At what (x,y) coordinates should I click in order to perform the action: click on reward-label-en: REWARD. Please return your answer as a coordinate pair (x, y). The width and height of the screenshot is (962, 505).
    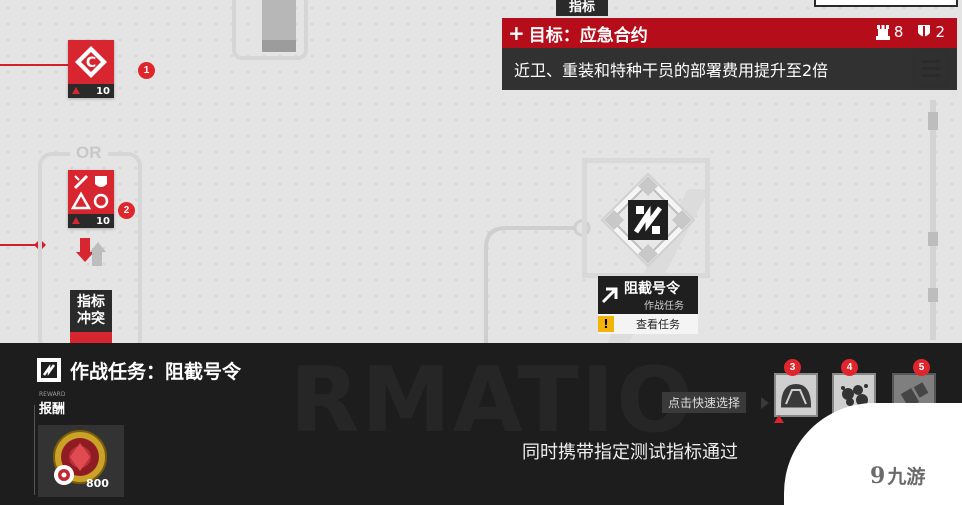
    Looking at the image, I should click on (52, 394).